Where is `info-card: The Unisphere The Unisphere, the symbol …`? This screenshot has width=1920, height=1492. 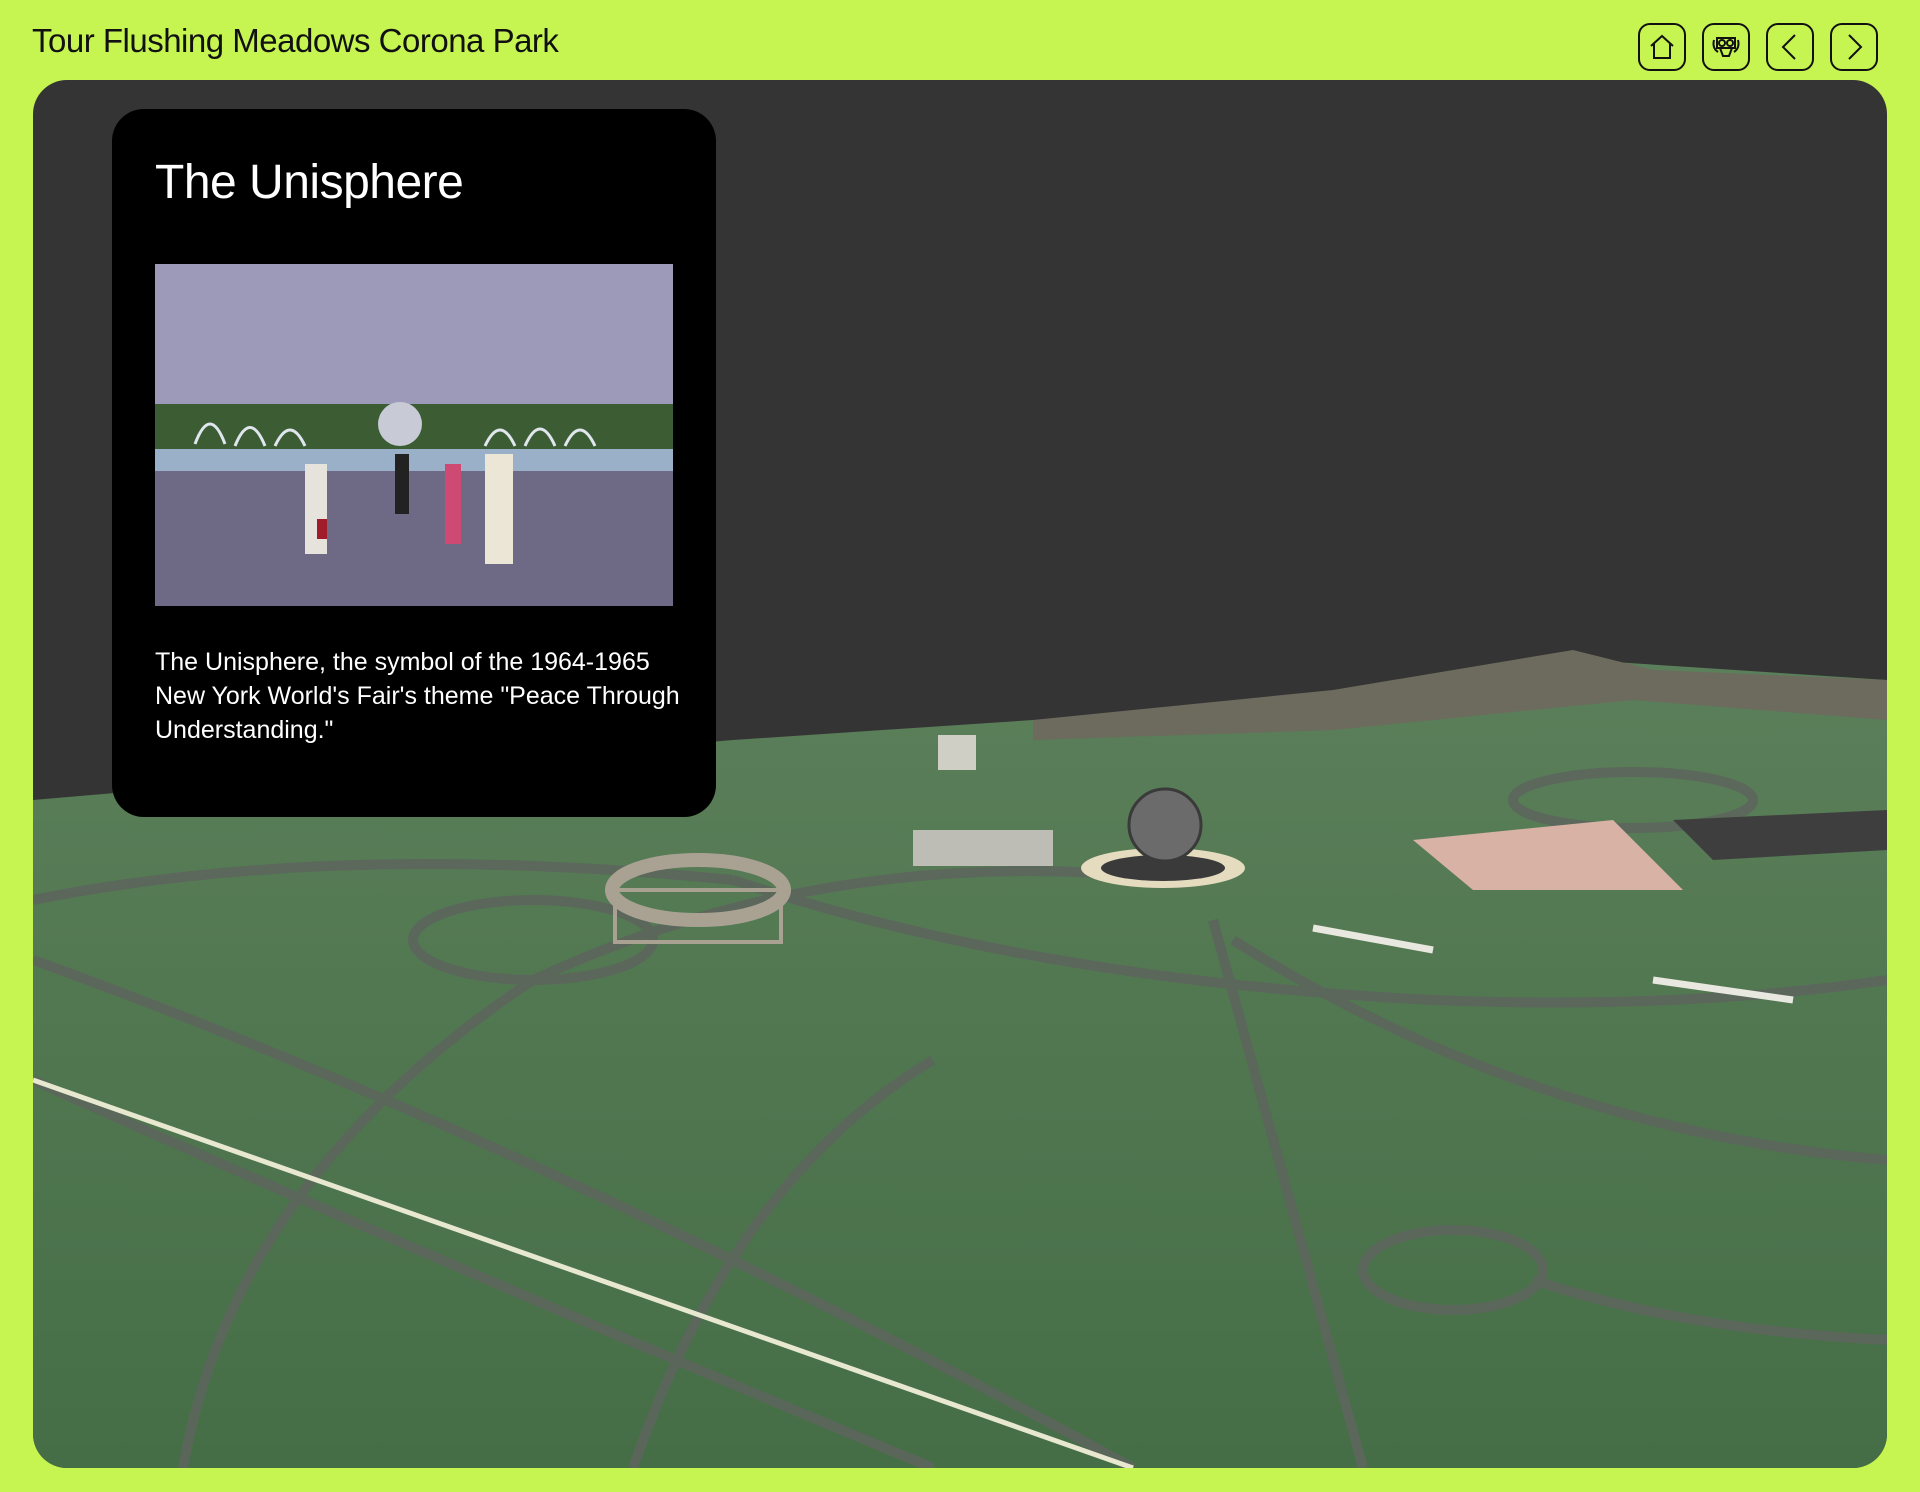 info-card: The Unisphere The Unisphere, the symbol … is located at coordinates (414, 463).